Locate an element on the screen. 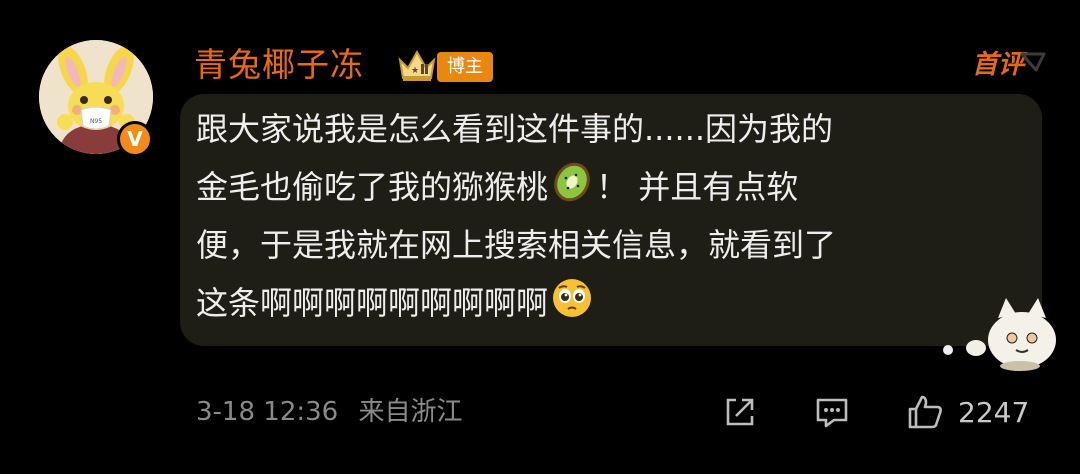 The image size is (1080, 474). share-icon is located at coordinates (740, 412).